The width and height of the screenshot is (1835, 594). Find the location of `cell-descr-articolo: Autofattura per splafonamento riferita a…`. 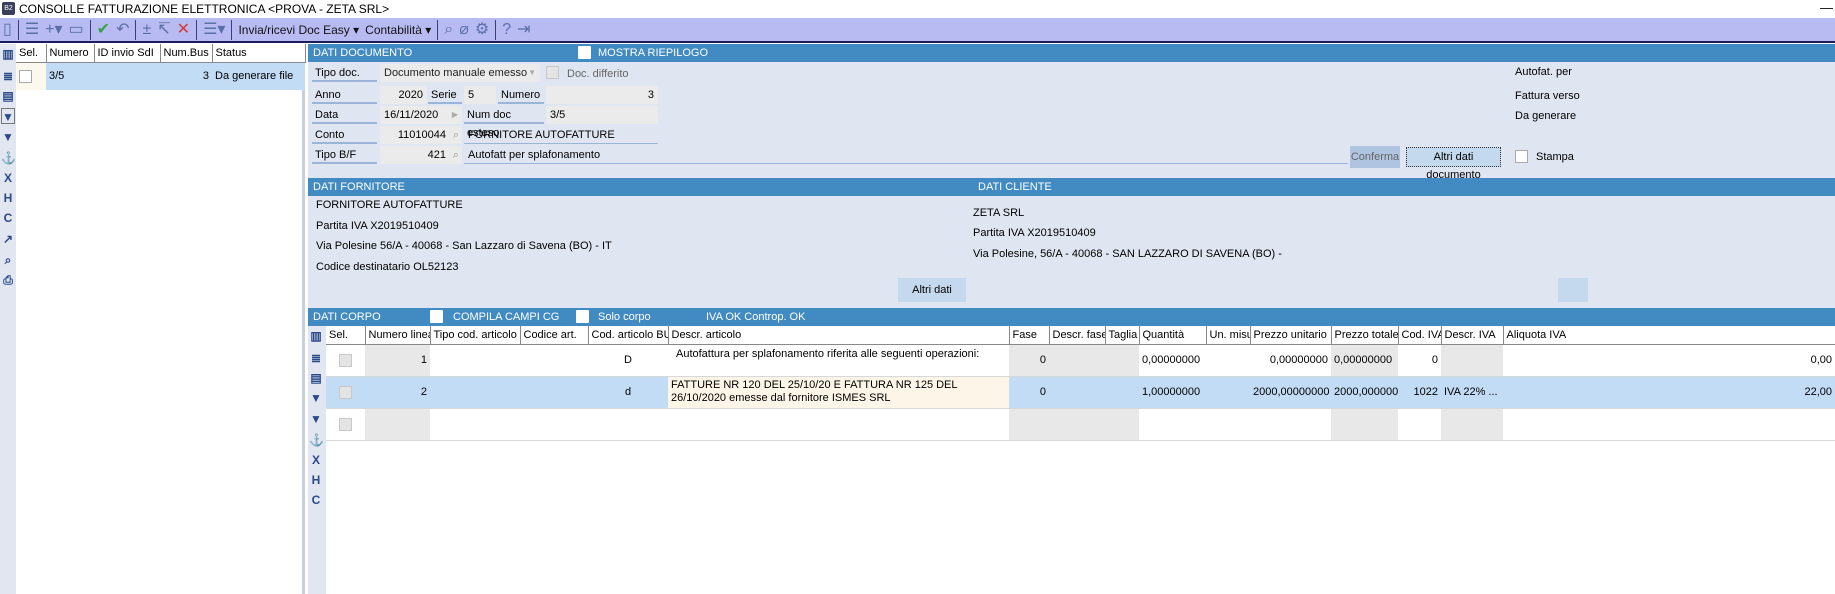

cell-descr-articolo: Autofattura per splafonamento riferita a… is located at coordinates (838, 360).